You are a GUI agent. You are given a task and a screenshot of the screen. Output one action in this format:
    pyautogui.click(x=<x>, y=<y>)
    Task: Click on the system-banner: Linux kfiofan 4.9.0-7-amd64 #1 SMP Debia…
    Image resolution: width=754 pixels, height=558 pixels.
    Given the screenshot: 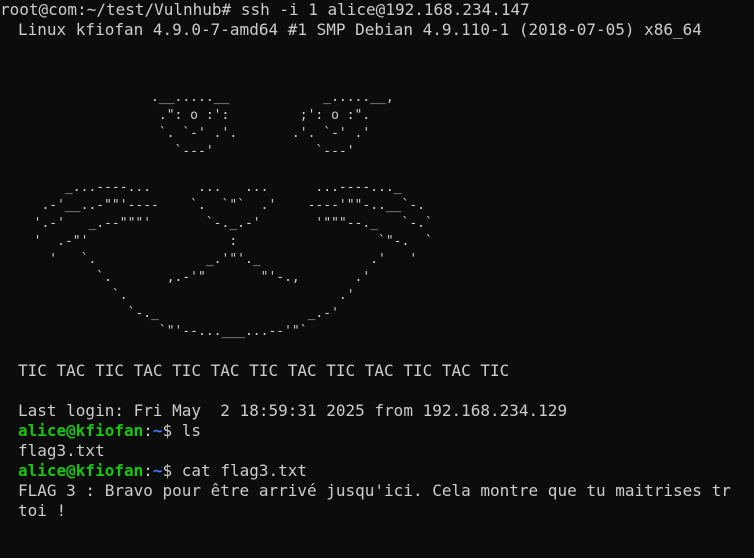 What is the action you would take?
    pyautogui.click(x=360, y=29)
    